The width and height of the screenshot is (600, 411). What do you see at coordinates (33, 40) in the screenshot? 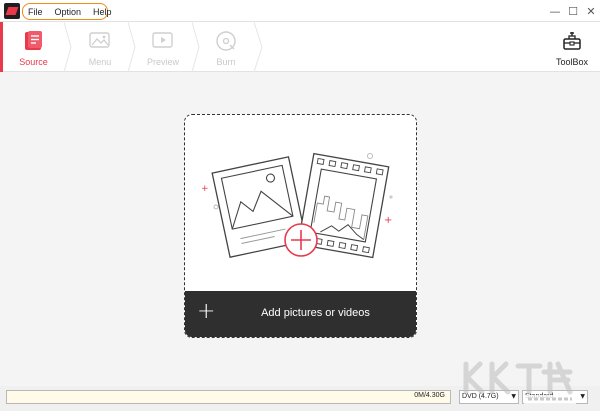
I see `document-icon` at bounding box center [33, 40].